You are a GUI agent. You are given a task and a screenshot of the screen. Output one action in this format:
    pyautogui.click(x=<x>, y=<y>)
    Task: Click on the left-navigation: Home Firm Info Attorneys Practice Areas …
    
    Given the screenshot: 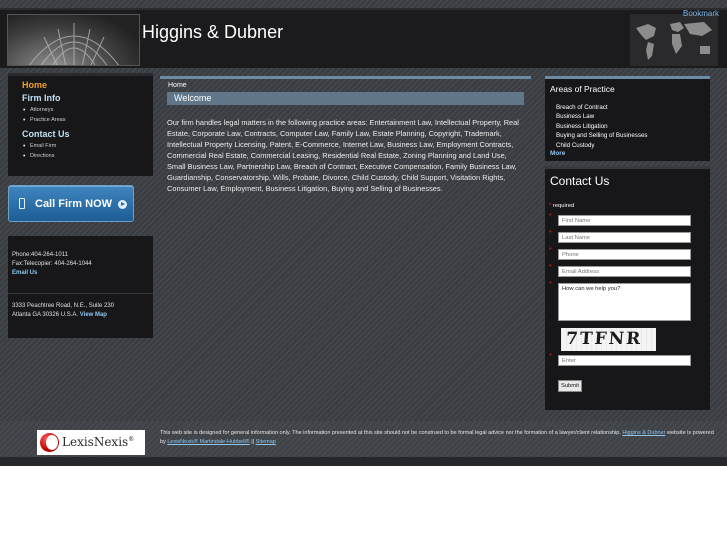 What is the action you would take?
    pyautogui.click(x=80, y=124)
    